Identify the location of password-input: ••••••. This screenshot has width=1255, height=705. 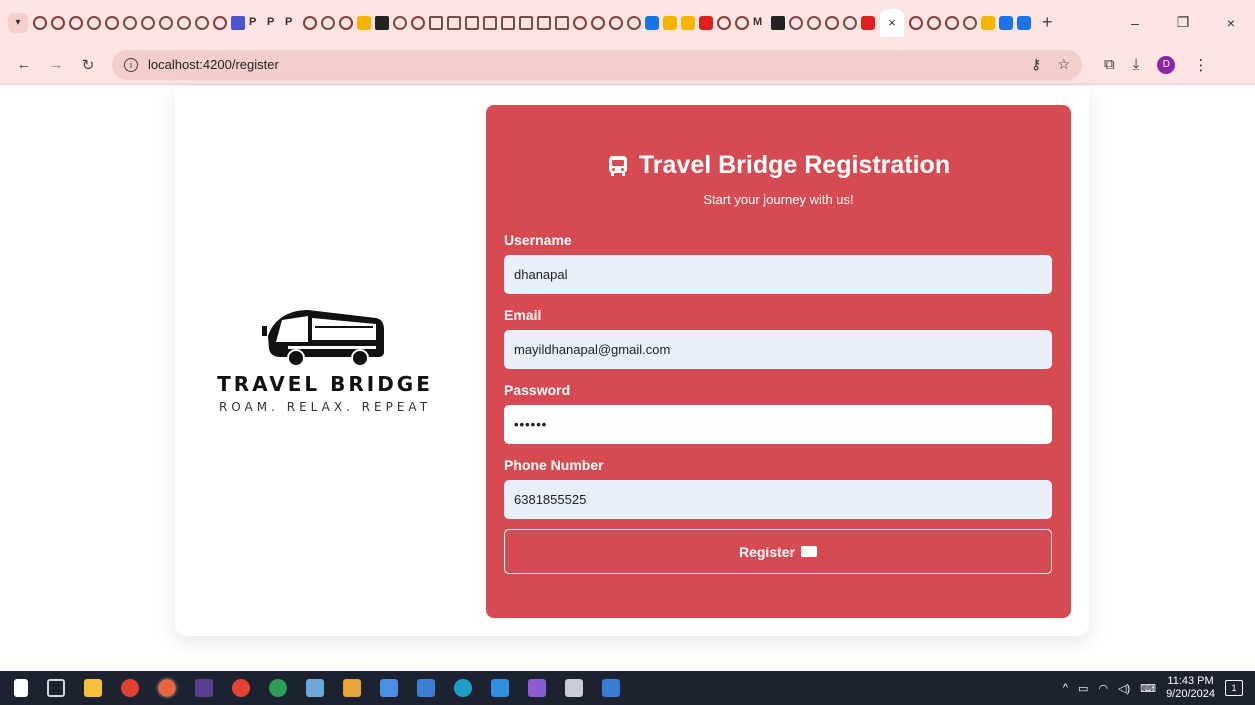
(778, 424).